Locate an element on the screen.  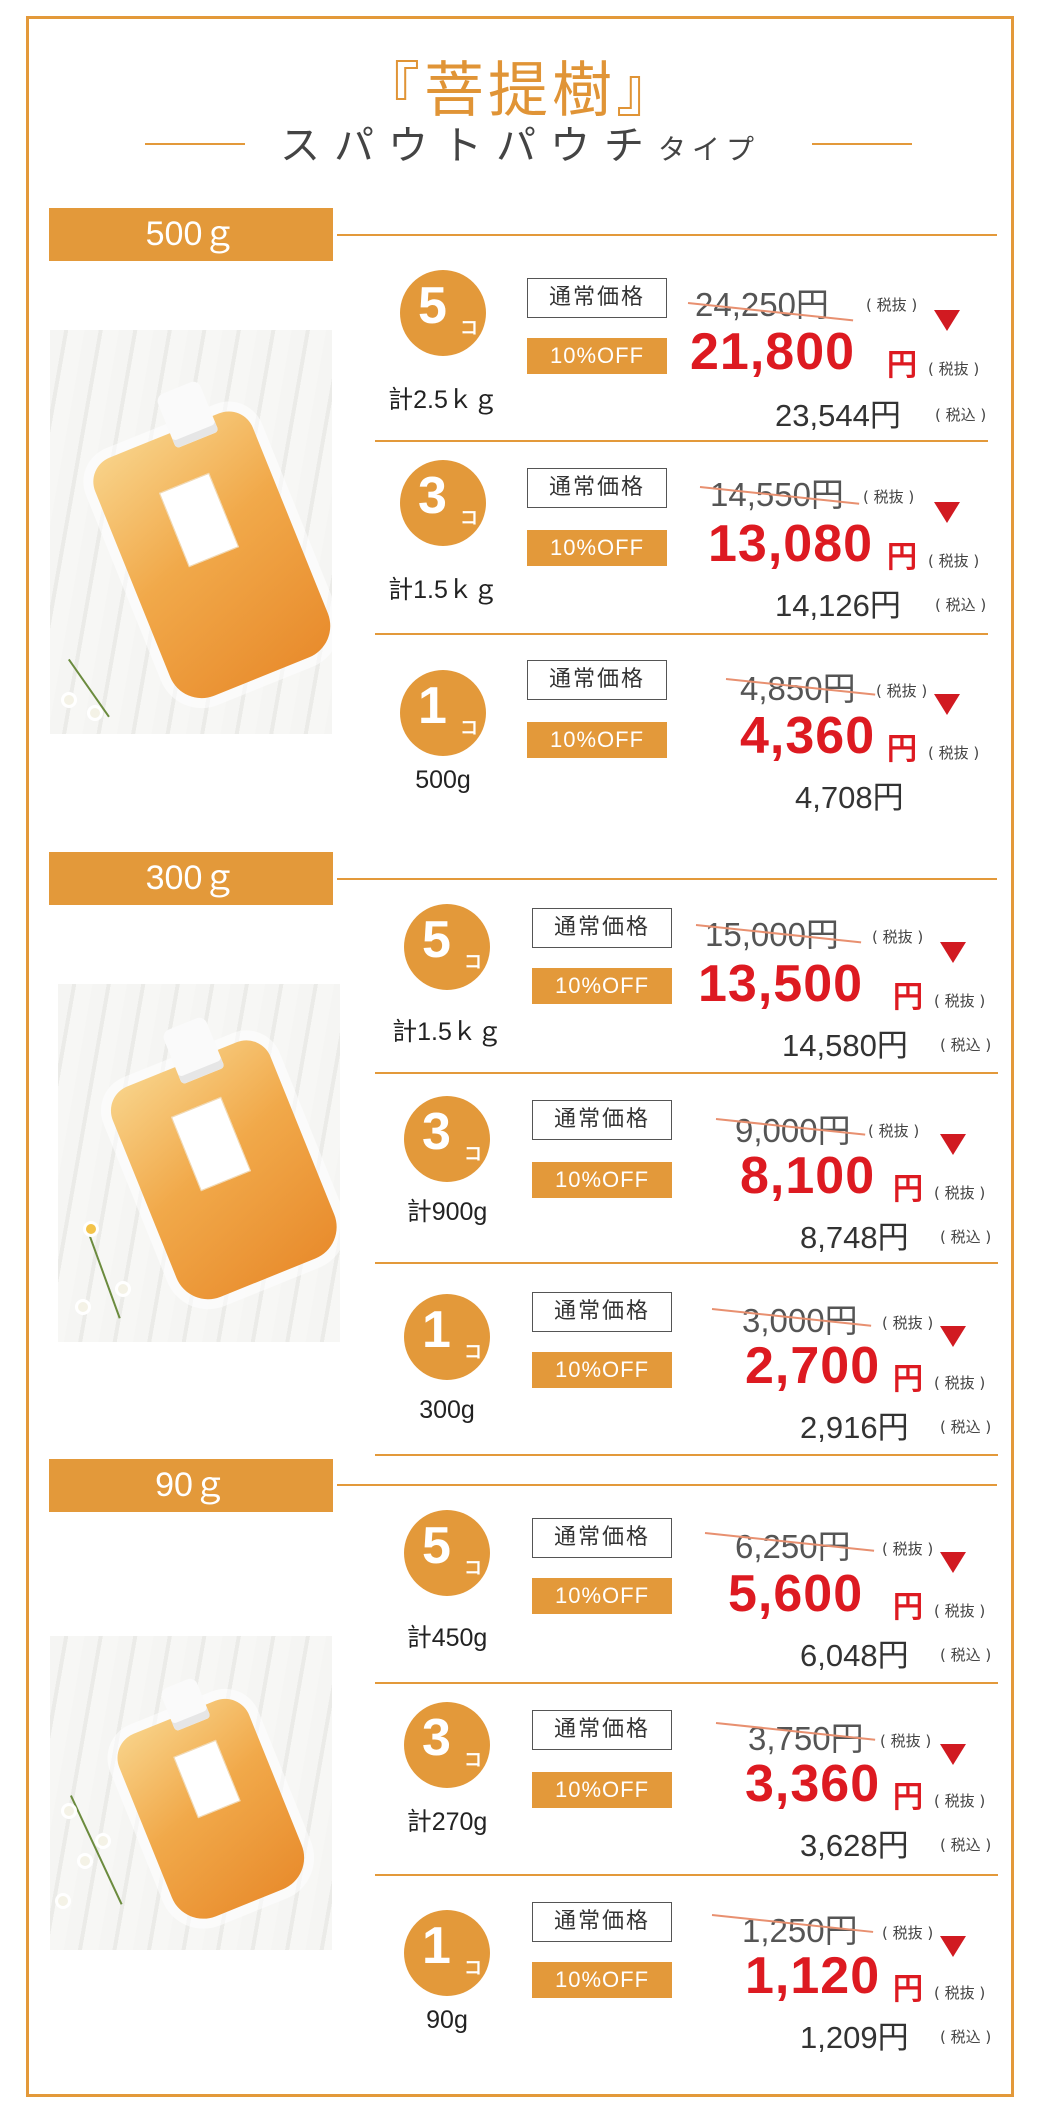
tax-included-price: 4,708円 is located at coordinates (849, 797).